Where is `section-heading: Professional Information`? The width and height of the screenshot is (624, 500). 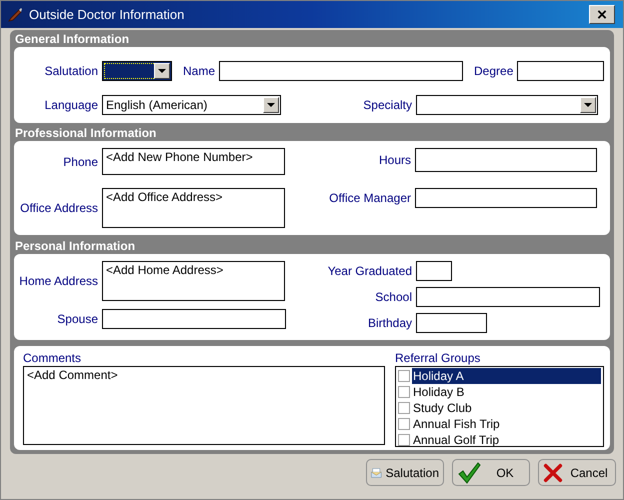
section-heading: Professional Information is located at coordinates (86, 133).